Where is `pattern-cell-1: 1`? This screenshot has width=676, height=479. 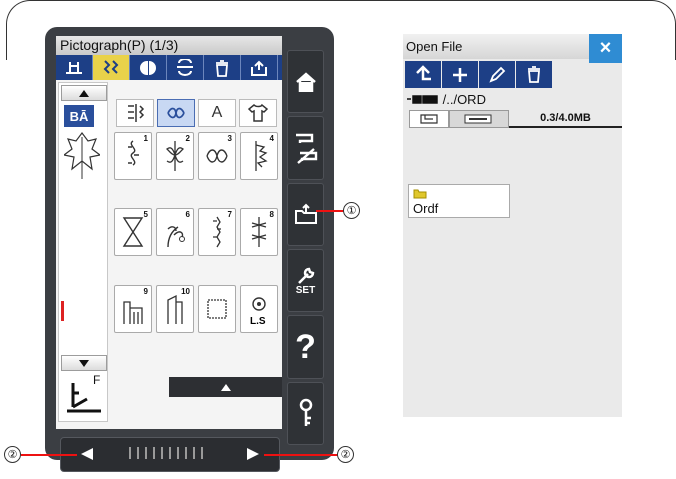
pattern-cell-1: 1 is located at coordinates (133, 156).